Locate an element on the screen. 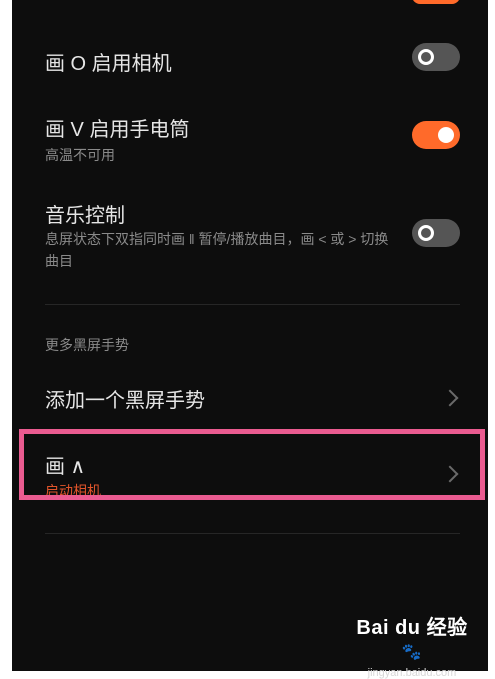 This screenshot has height=679, width=495. chevron-right-icon is located at coordinates (450, 398).